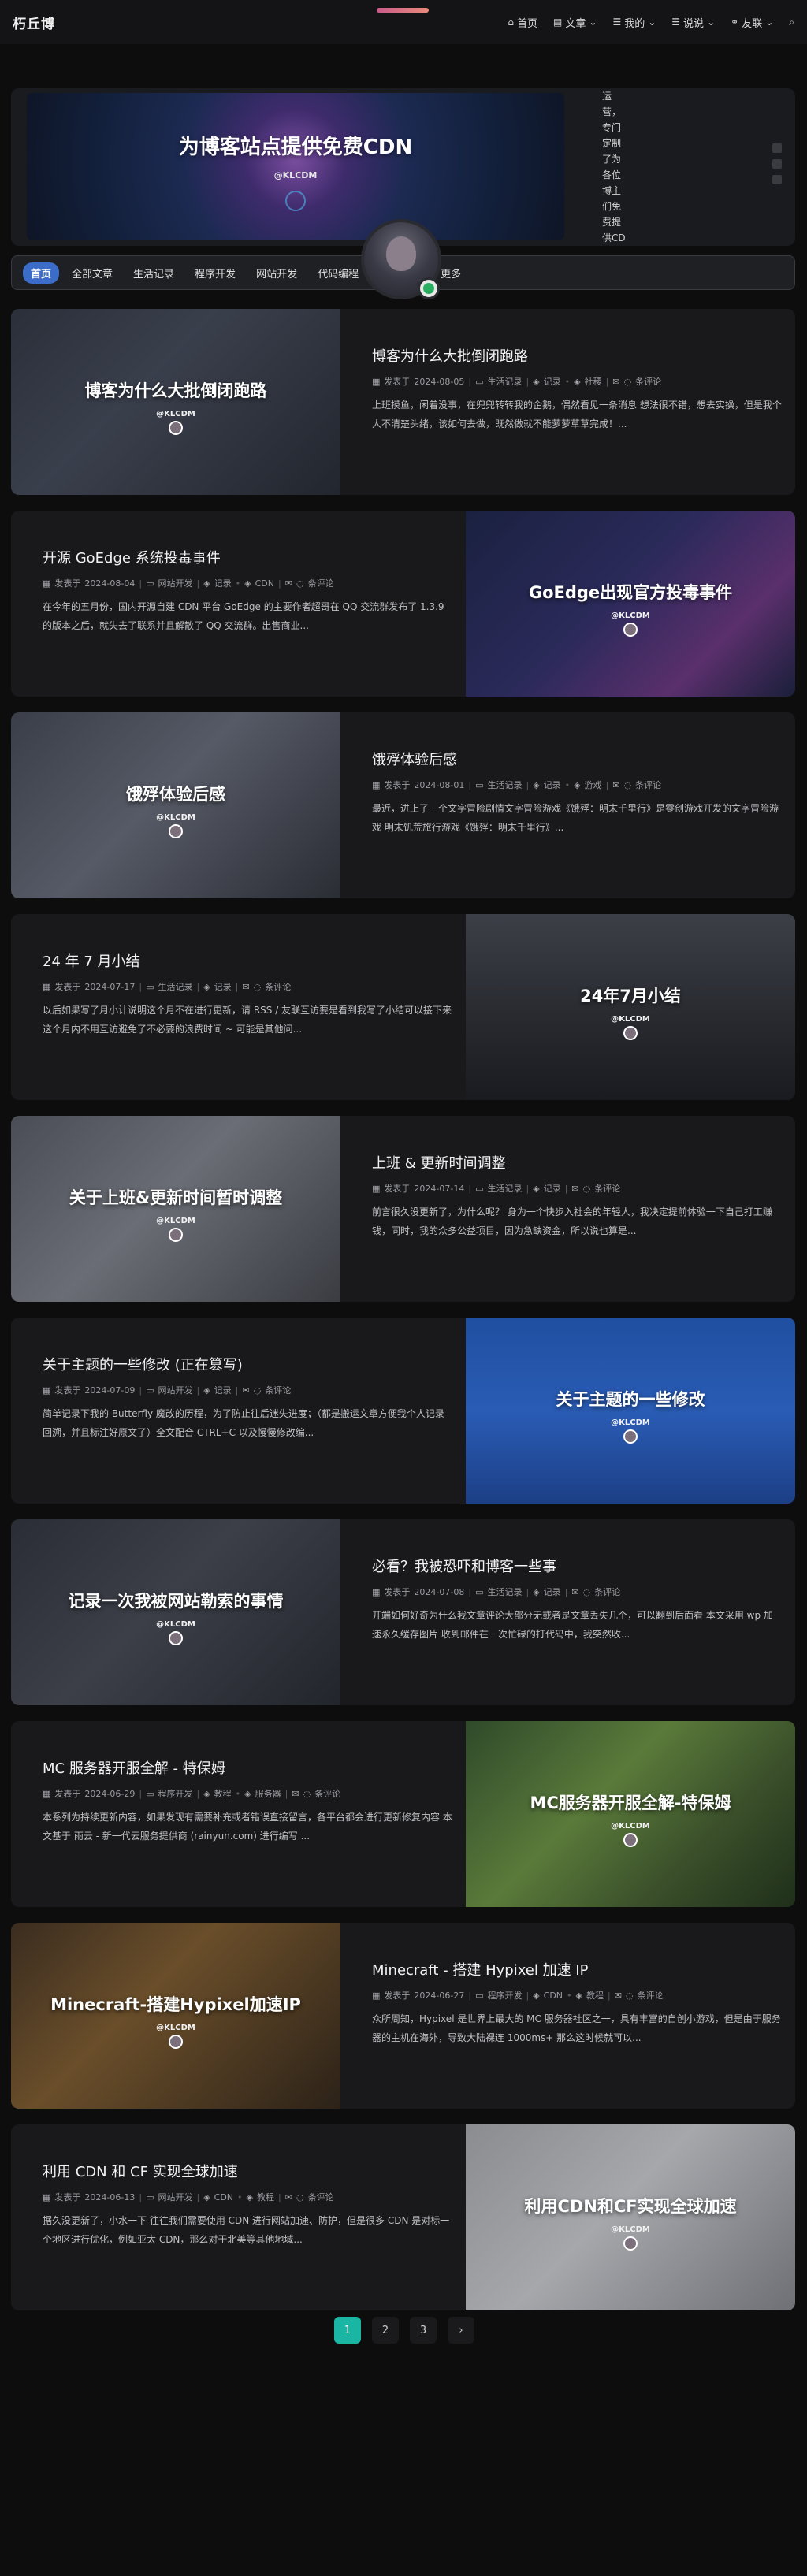 The image size is (807, 2576). I want to click on next-page-icon: ›, so click(461, 2330).